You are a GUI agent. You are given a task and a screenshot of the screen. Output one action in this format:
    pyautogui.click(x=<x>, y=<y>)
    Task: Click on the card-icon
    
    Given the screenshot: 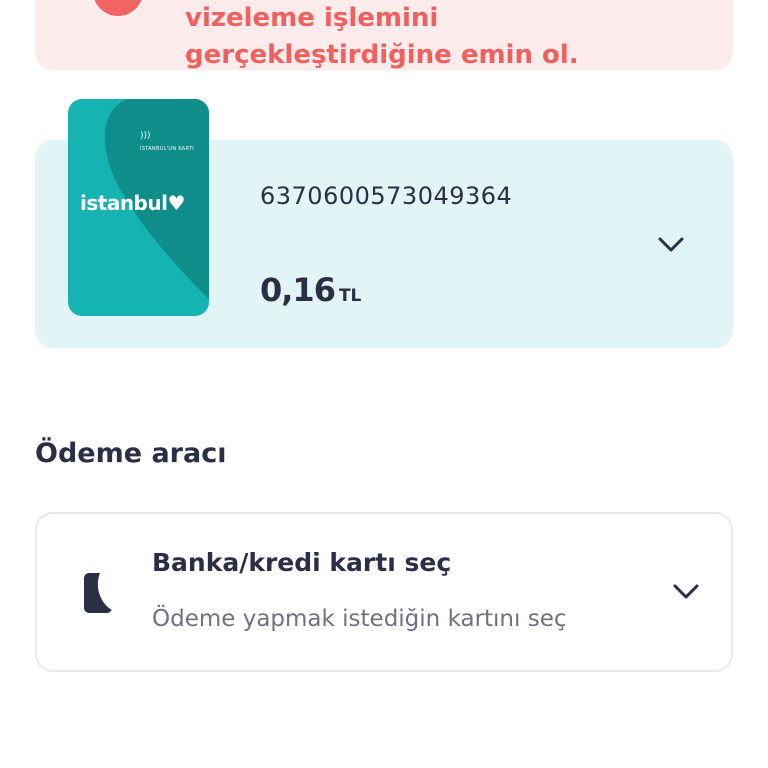 What is the action you would take?
    pyautogui.click(x=98, y=593)
    